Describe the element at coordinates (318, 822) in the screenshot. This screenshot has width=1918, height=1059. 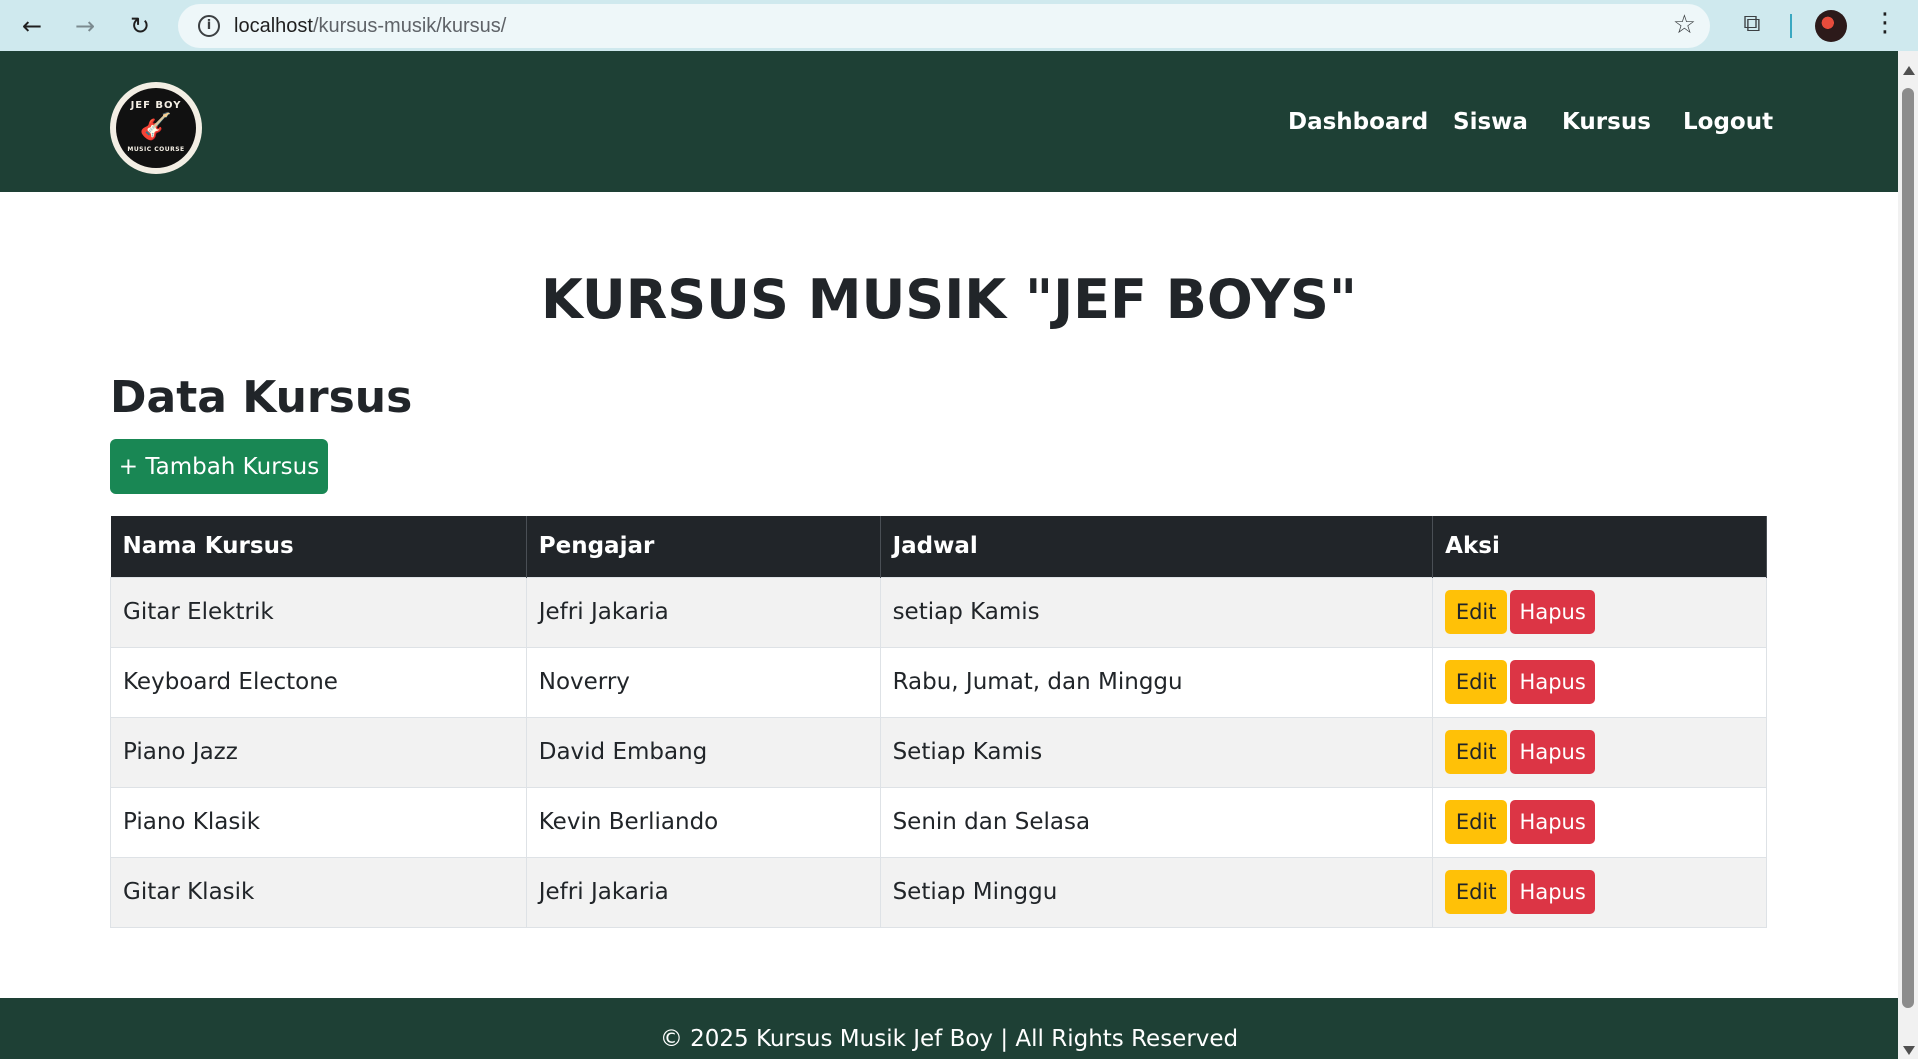
I see `cell-nama-kursus: Piano Klasik` at that location.